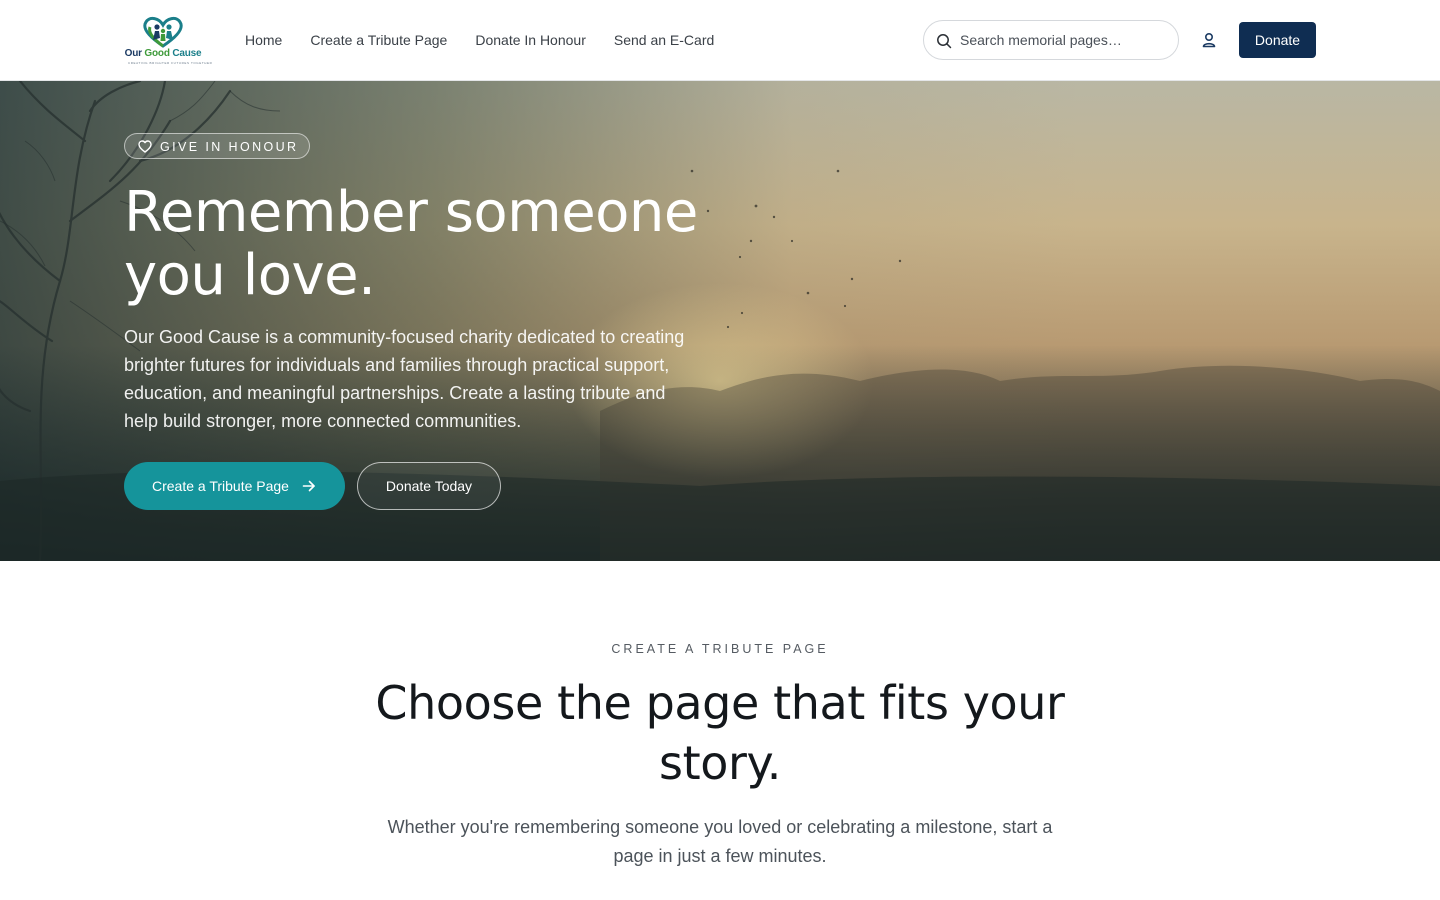  I want to click on logo-word-our: Our, so click(133, 53).